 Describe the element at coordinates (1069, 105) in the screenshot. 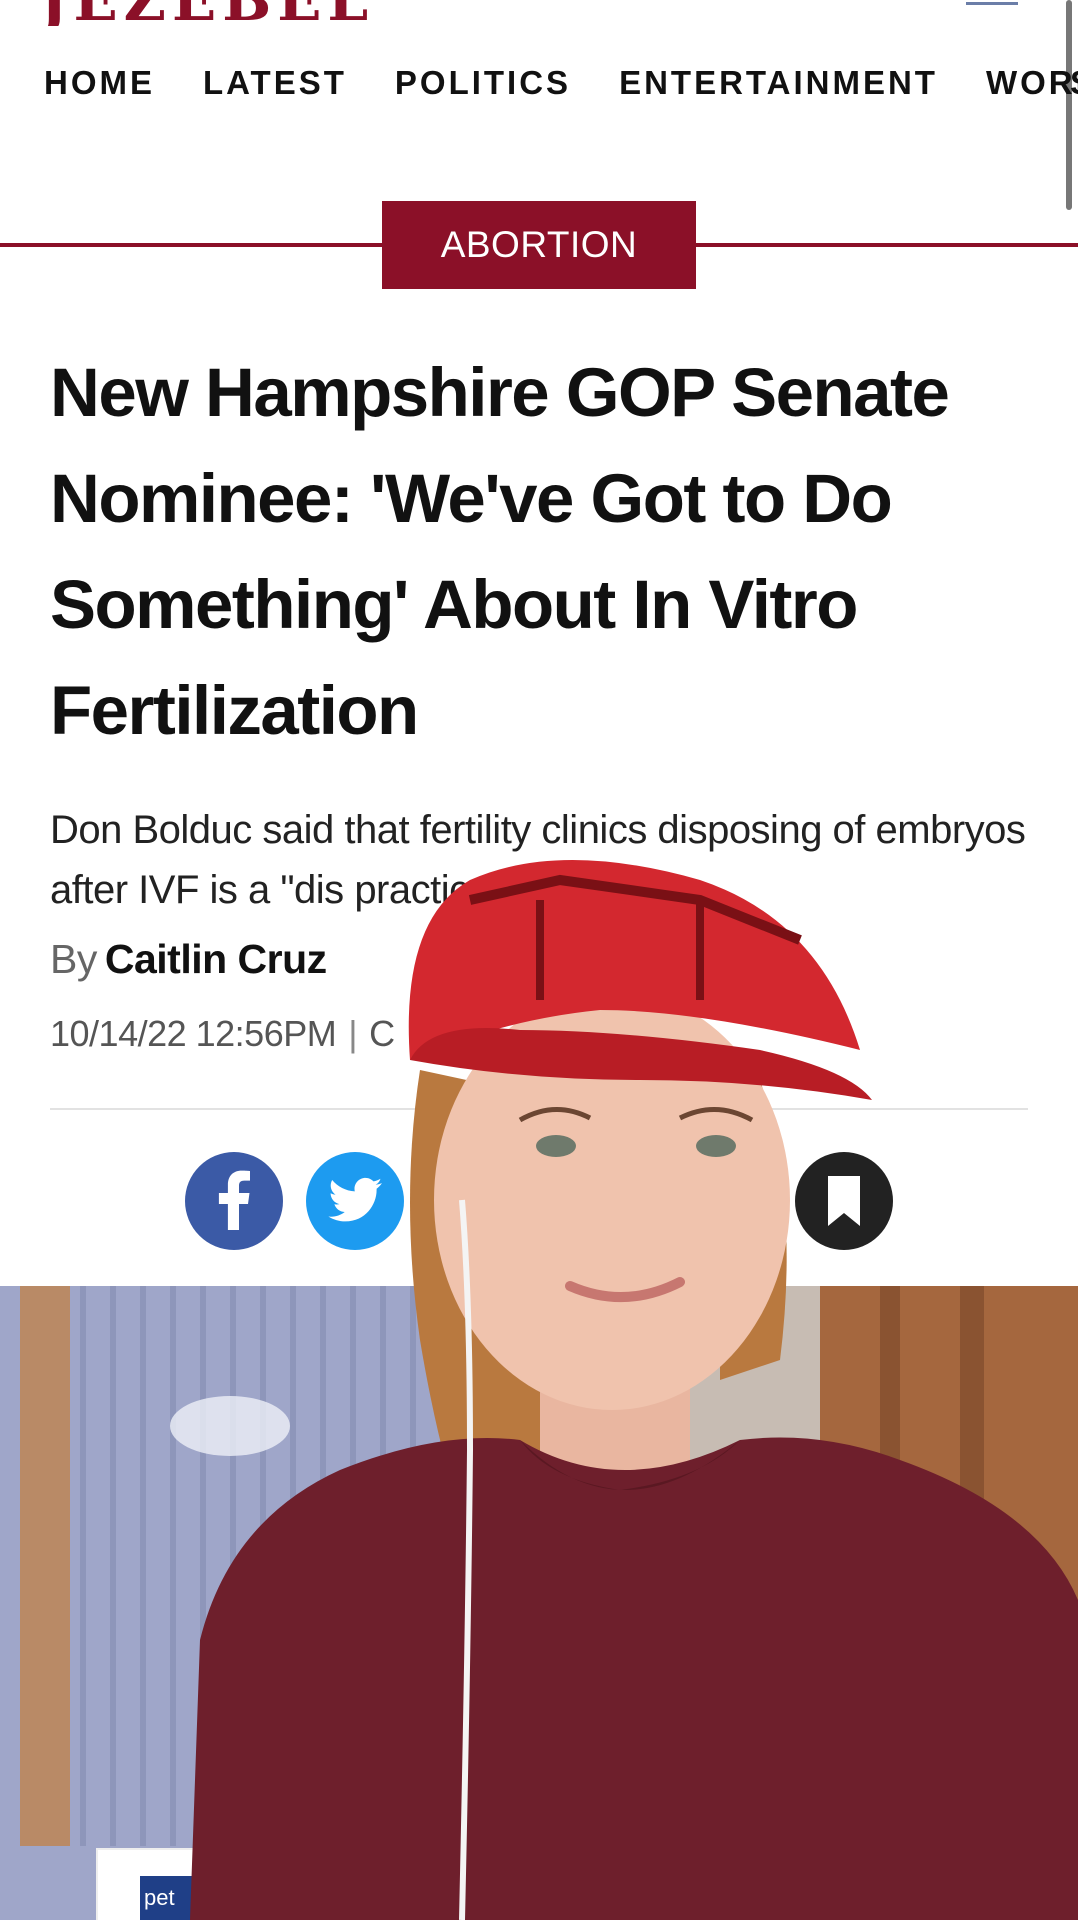

I see `scrollbar` at that location.